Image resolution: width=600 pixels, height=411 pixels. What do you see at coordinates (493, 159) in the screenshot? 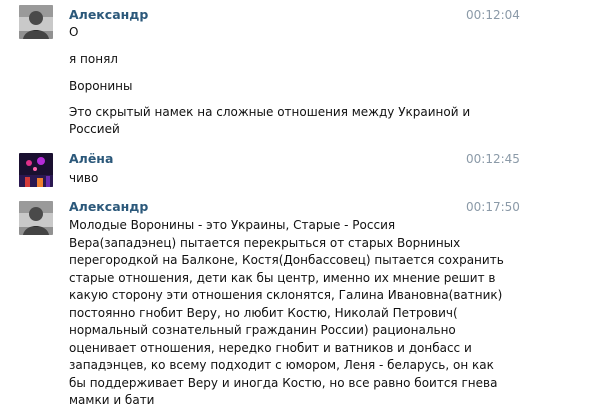
I see `message-time: 00:12:45` at bounding box center [493, 159].